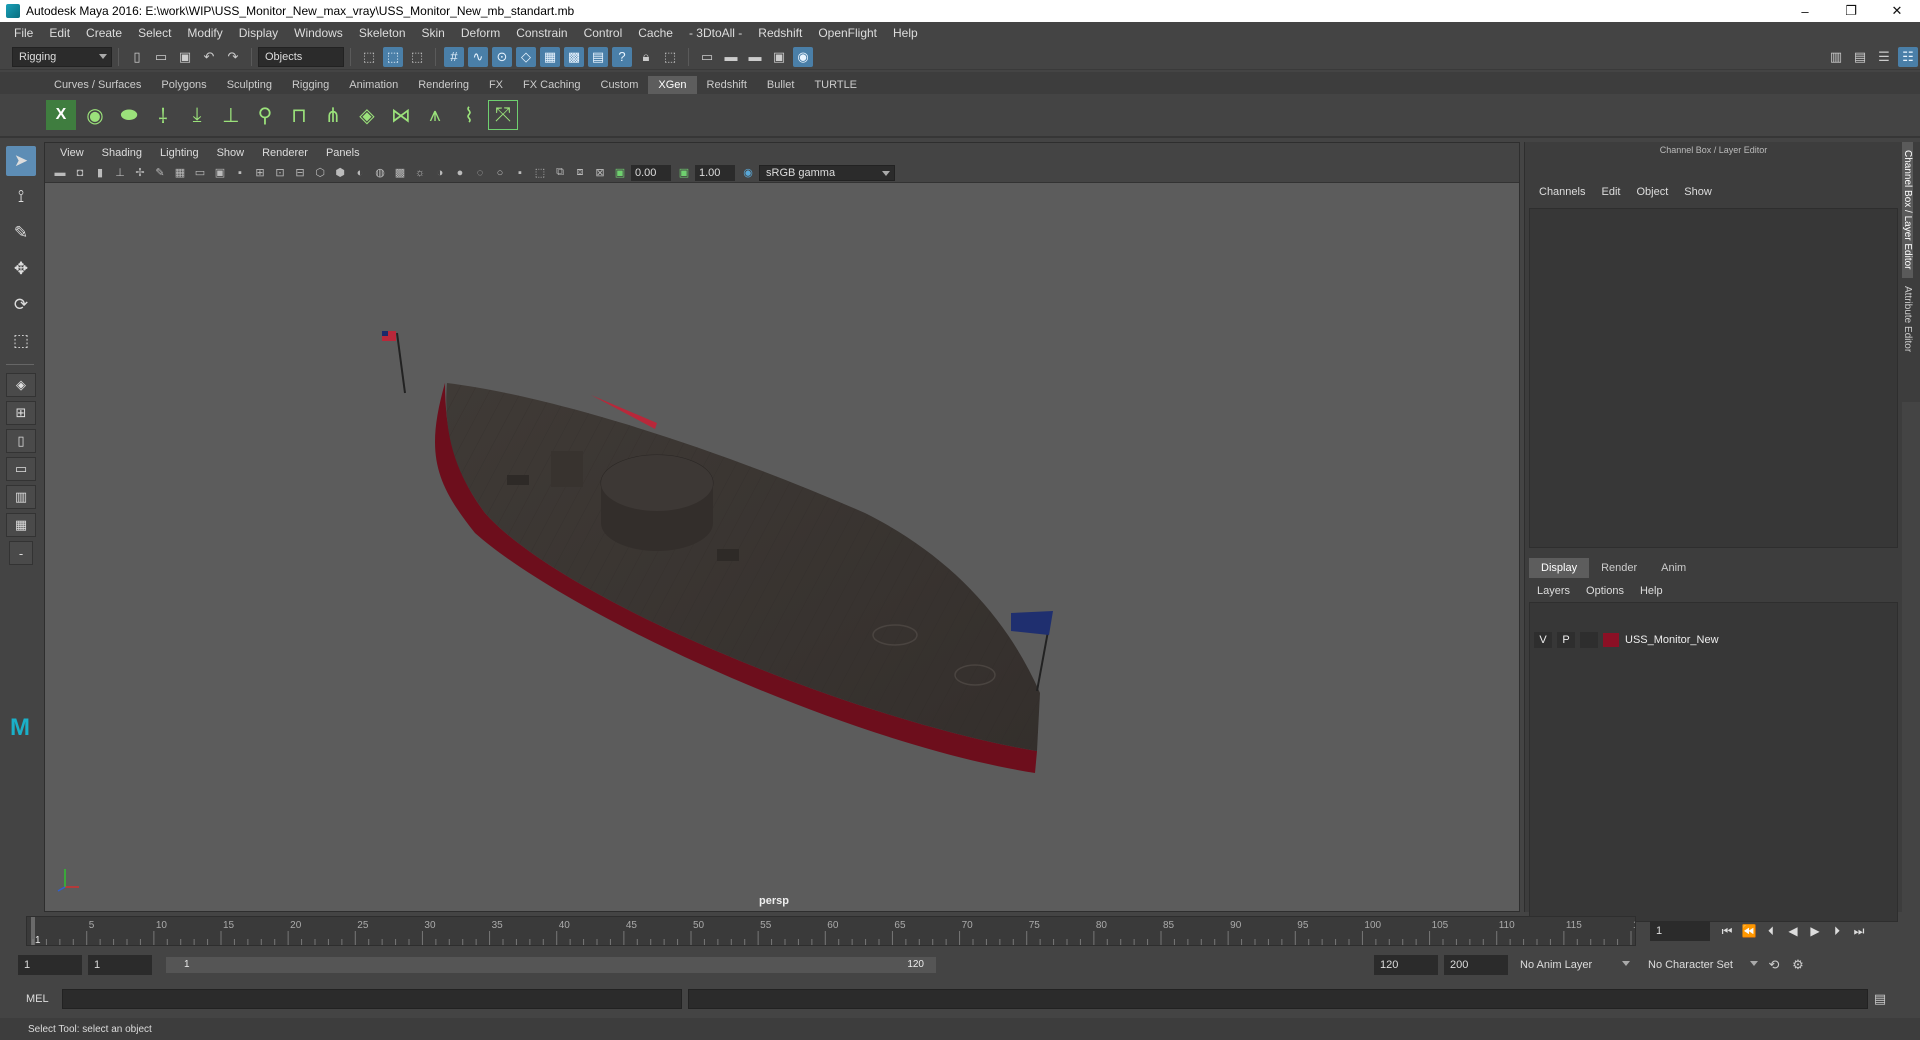 The height and width of the screenshot is (1040, 1920). I want to click on xgen-guide-spread-icon: ⋔, so click(333, 115).